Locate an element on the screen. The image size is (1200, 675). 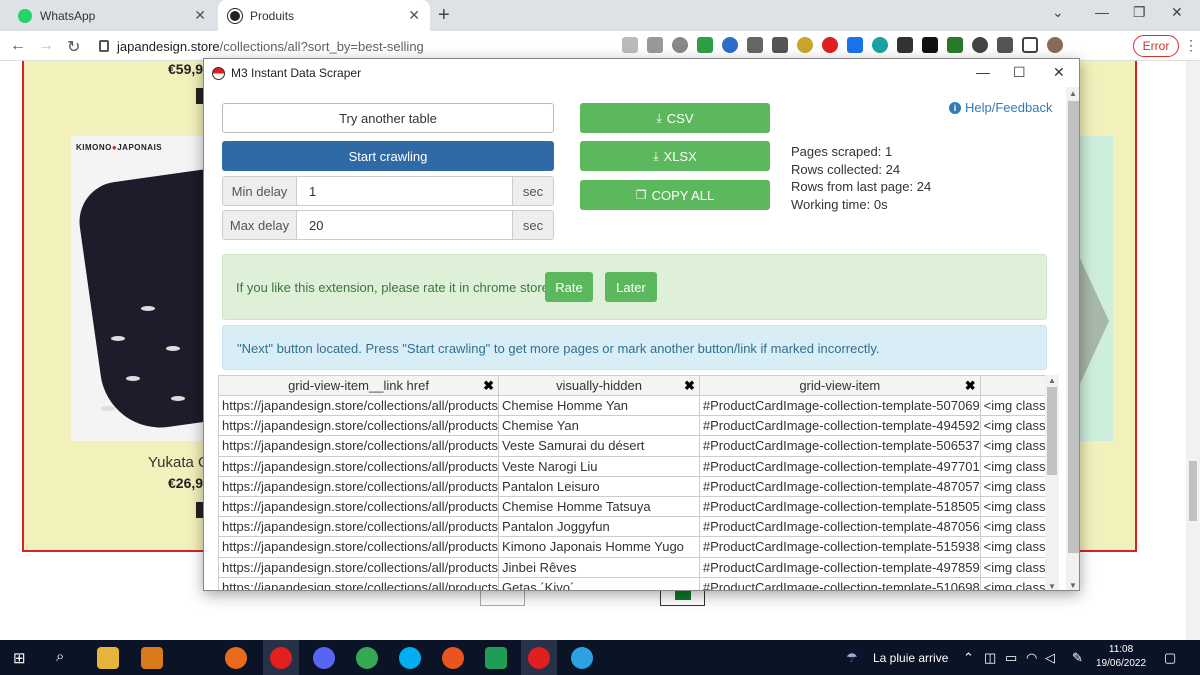
chrome-icon is located at coordinates (367, 658).